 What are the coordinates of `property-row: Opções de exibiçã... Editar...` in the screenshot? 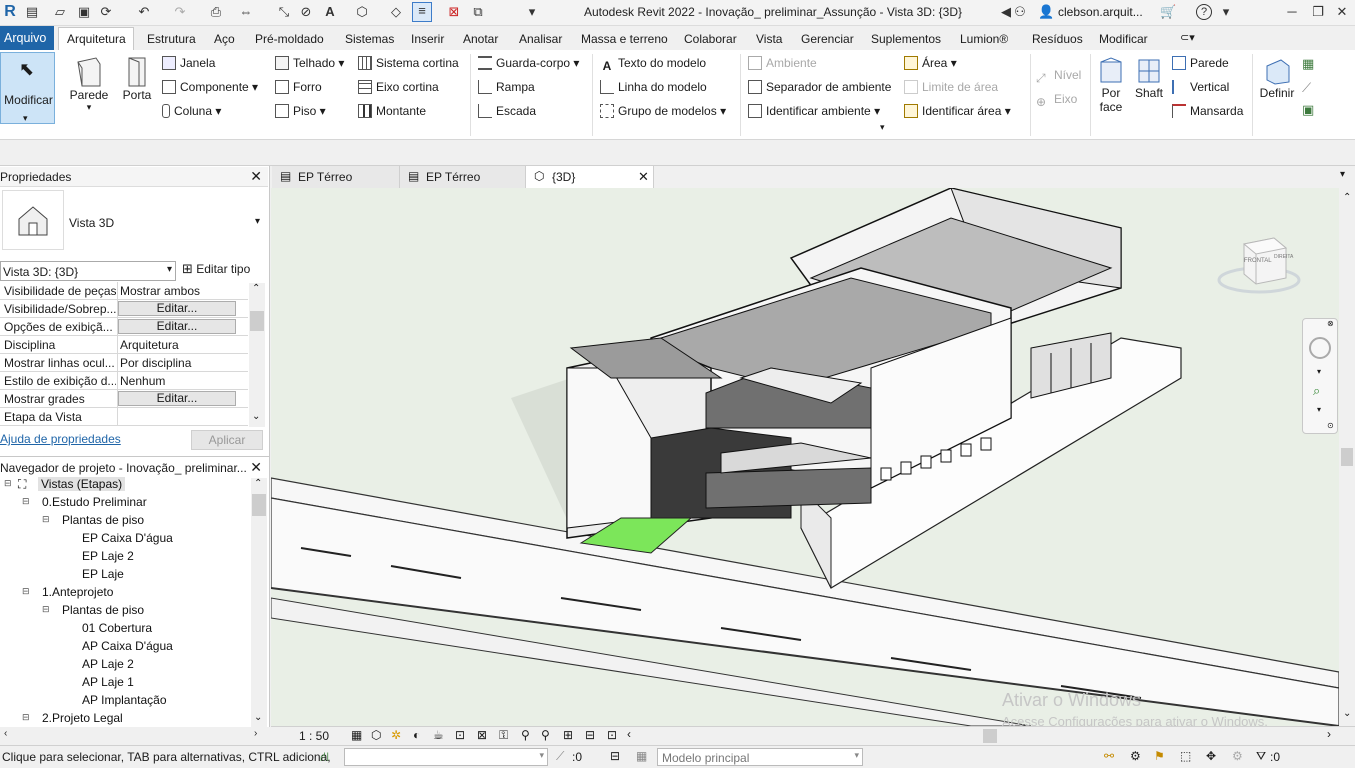 It's located at (124, 327).